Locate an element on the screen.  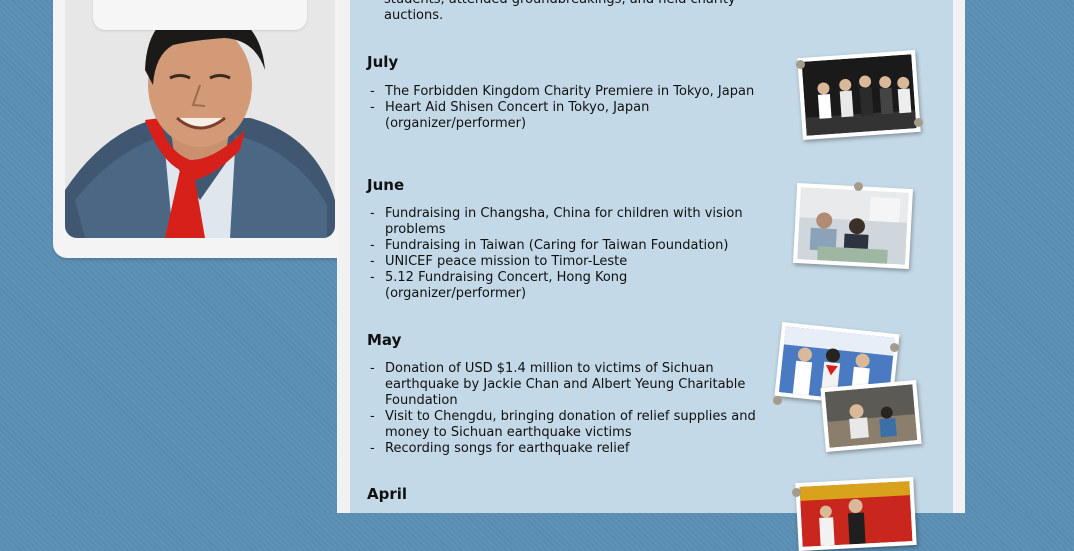
list-item: UNICEF peace mission to Timor-Leste is located at coordinates (567, 262).